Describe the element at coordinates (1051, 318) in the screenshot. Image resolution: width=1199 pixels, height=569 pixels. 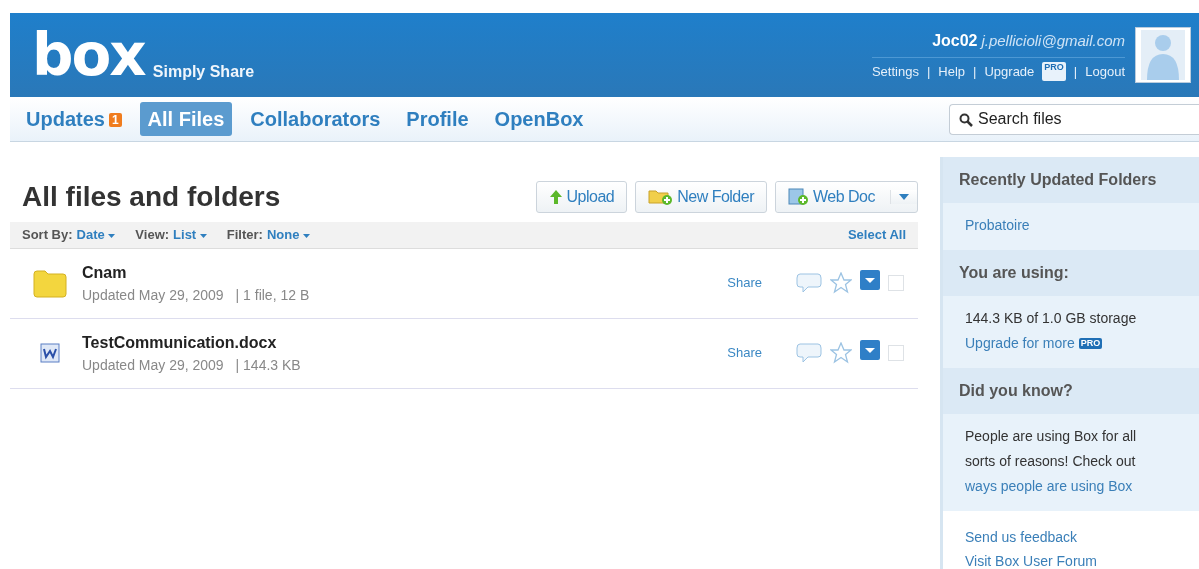
I see `storage-usage: 144.3 KB of 1.0 GB storage` at that location.